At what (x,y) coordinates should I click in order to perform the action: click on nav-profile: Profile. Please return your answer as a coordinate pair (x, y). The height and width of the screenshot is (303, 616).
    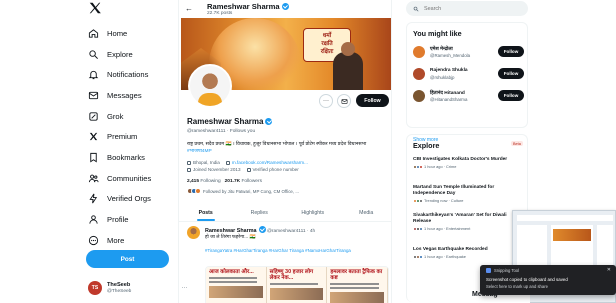
    Looking at the image, I should click on (119, 219).